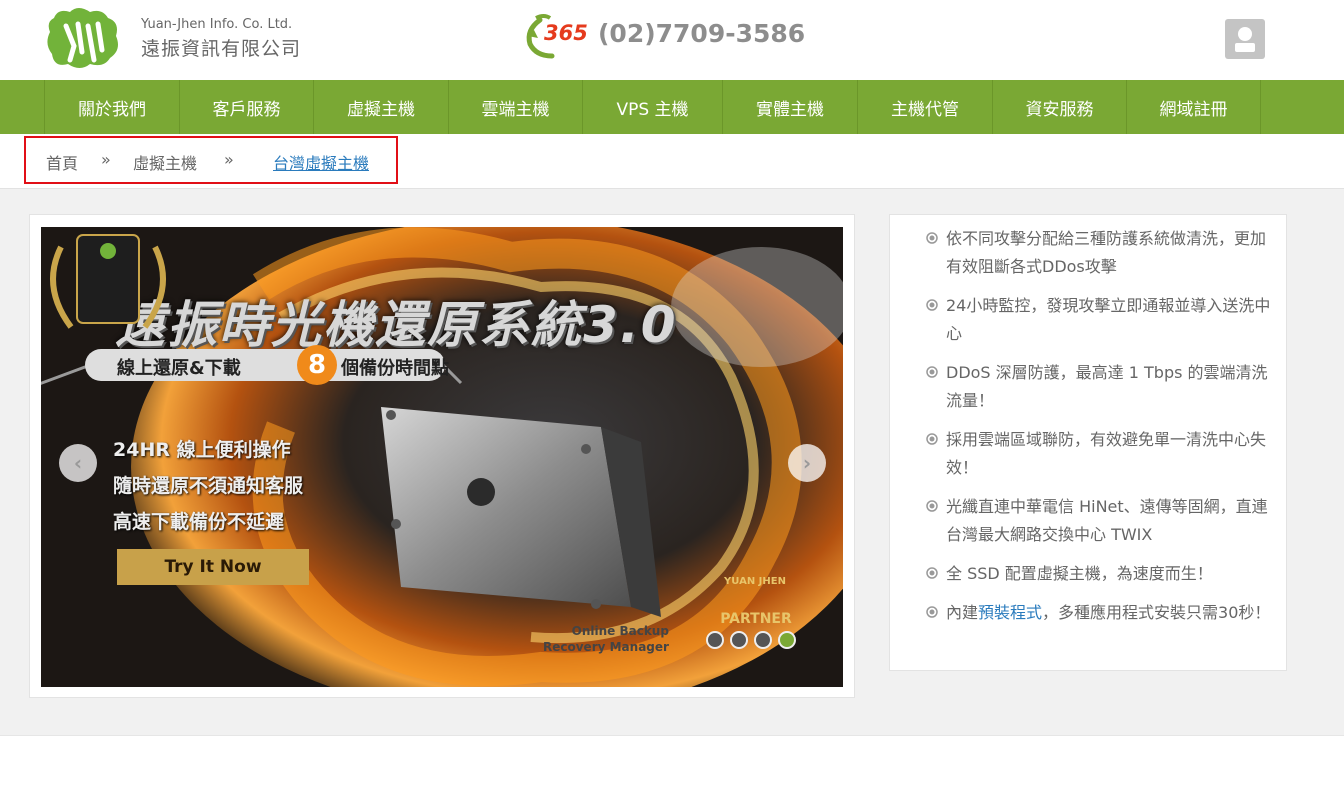  Describe the element at coordinates (789, 107) in the screenshot. I see `nav-dedicated: 實體主機` at that location.